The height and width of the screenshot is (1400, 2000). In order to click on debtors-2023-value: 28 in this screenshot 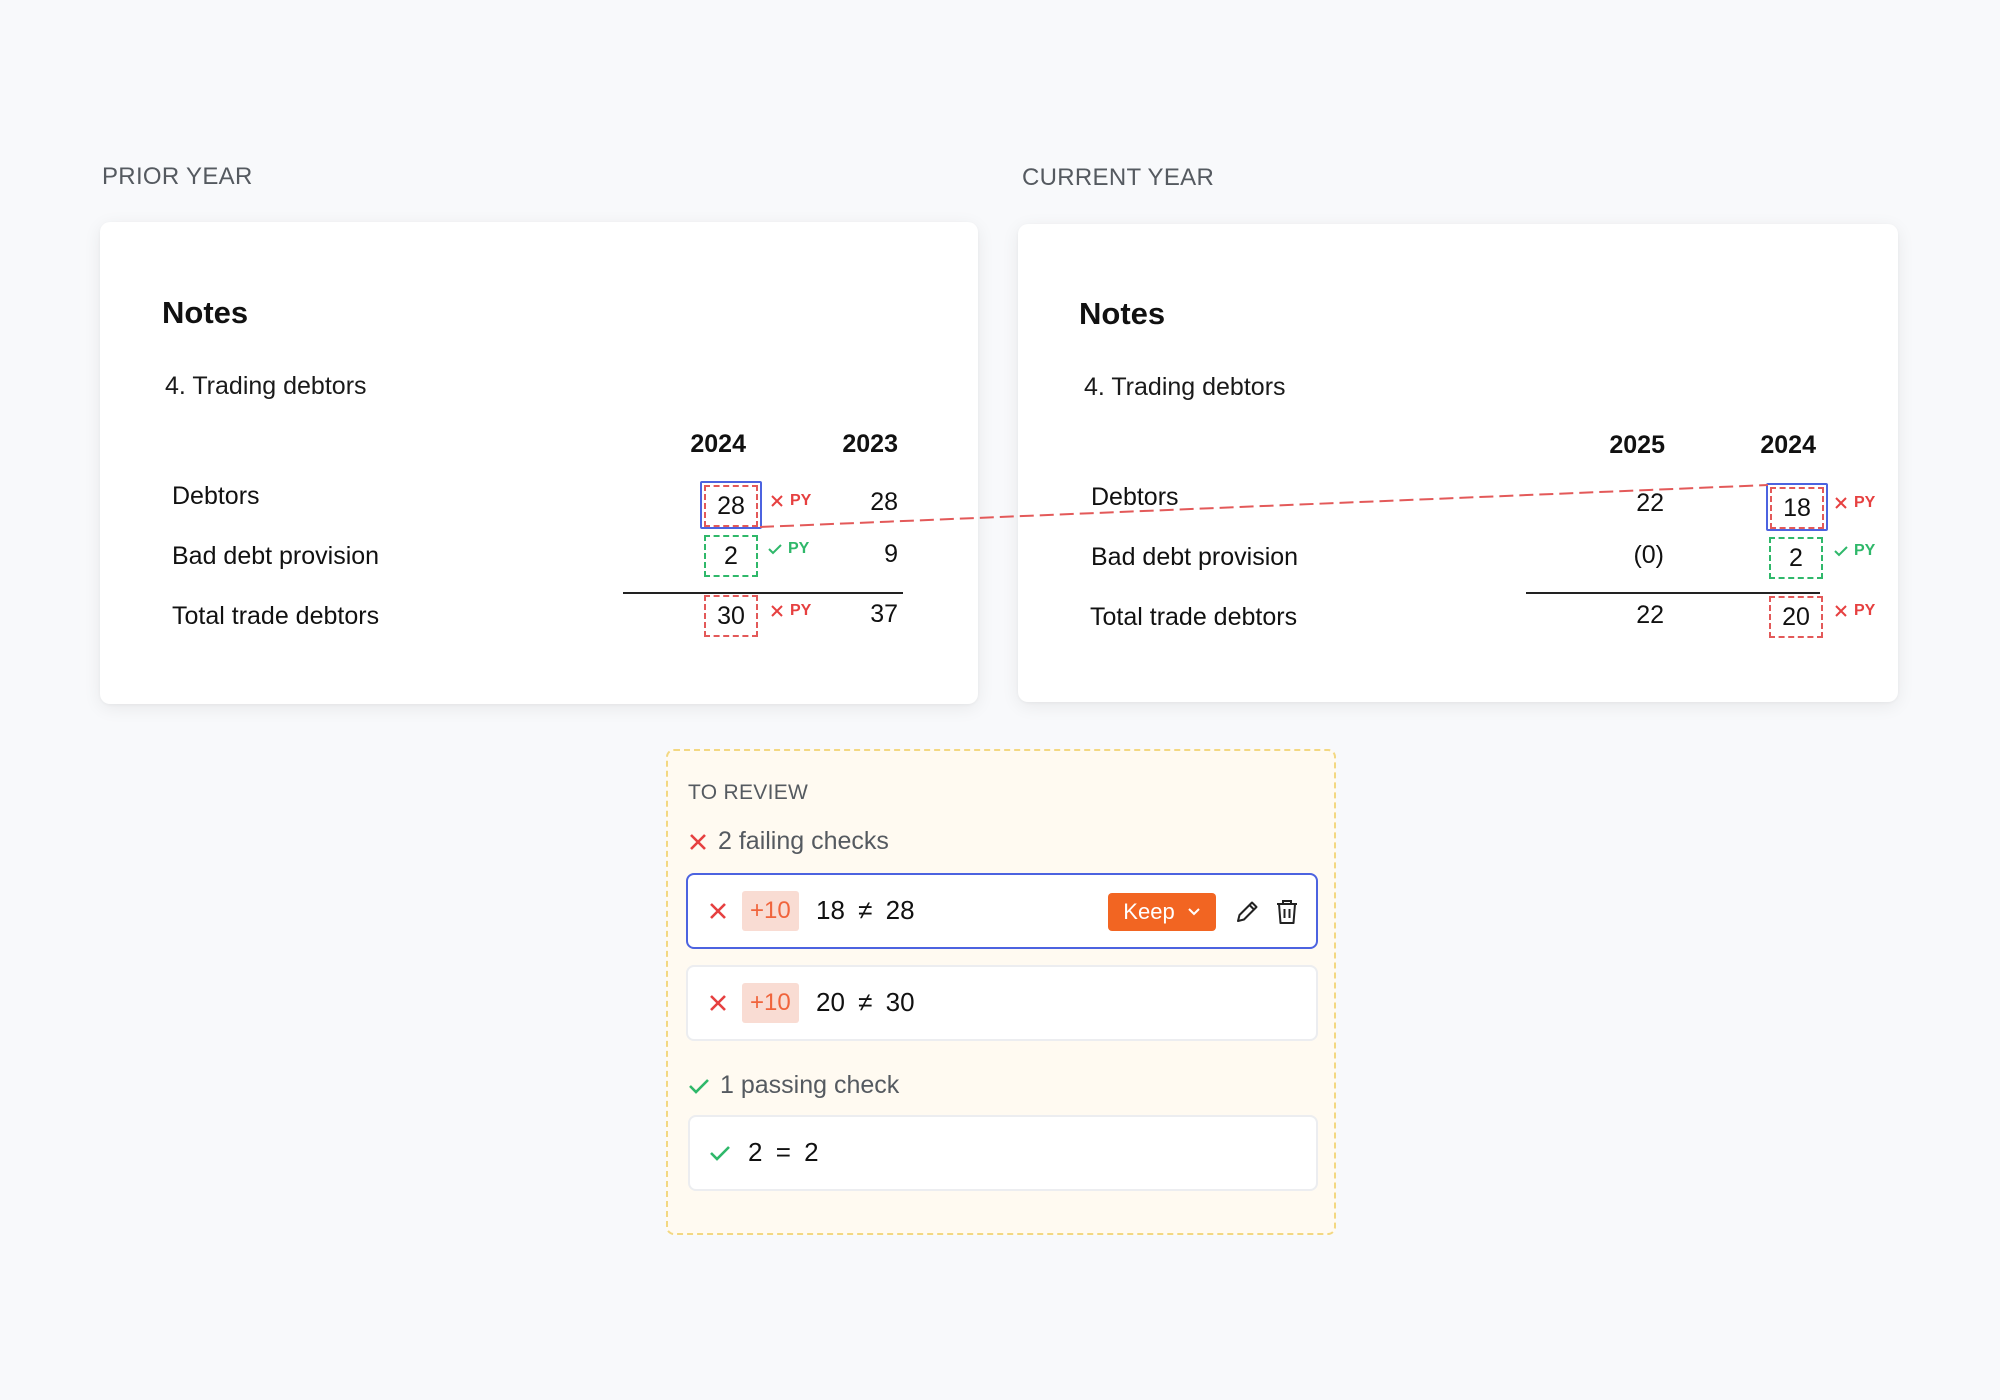, I will do `click(884, 502)`.